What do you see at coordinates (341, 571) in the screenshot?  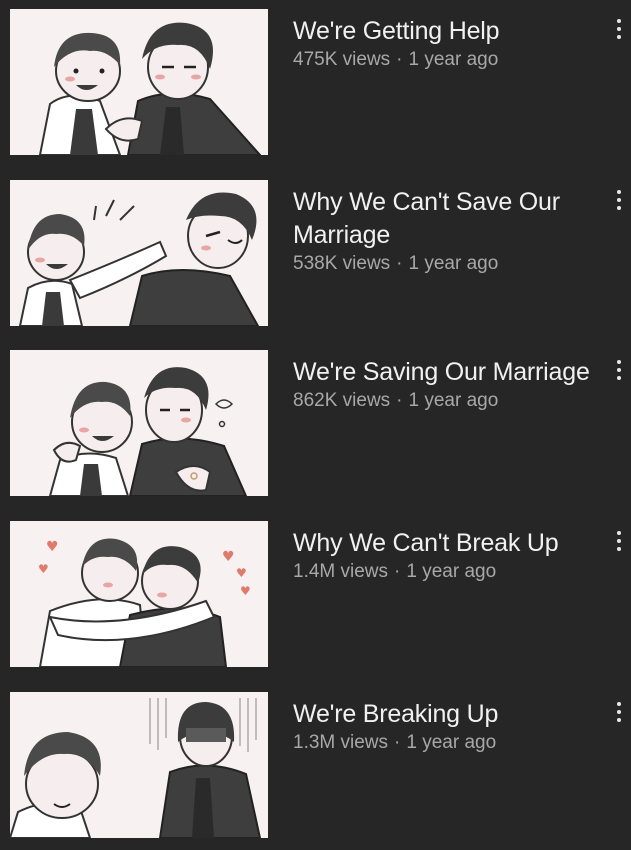 I see `view-count: 1.4M views` at bounding box center [341, 571].